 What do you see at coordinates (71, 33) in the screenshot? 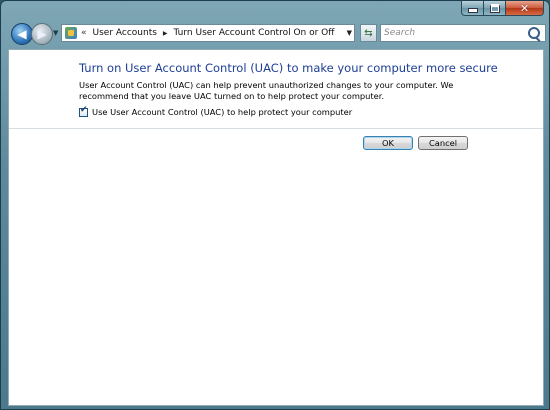
I see `control-panel-icon` at bounding box center [71, 33].